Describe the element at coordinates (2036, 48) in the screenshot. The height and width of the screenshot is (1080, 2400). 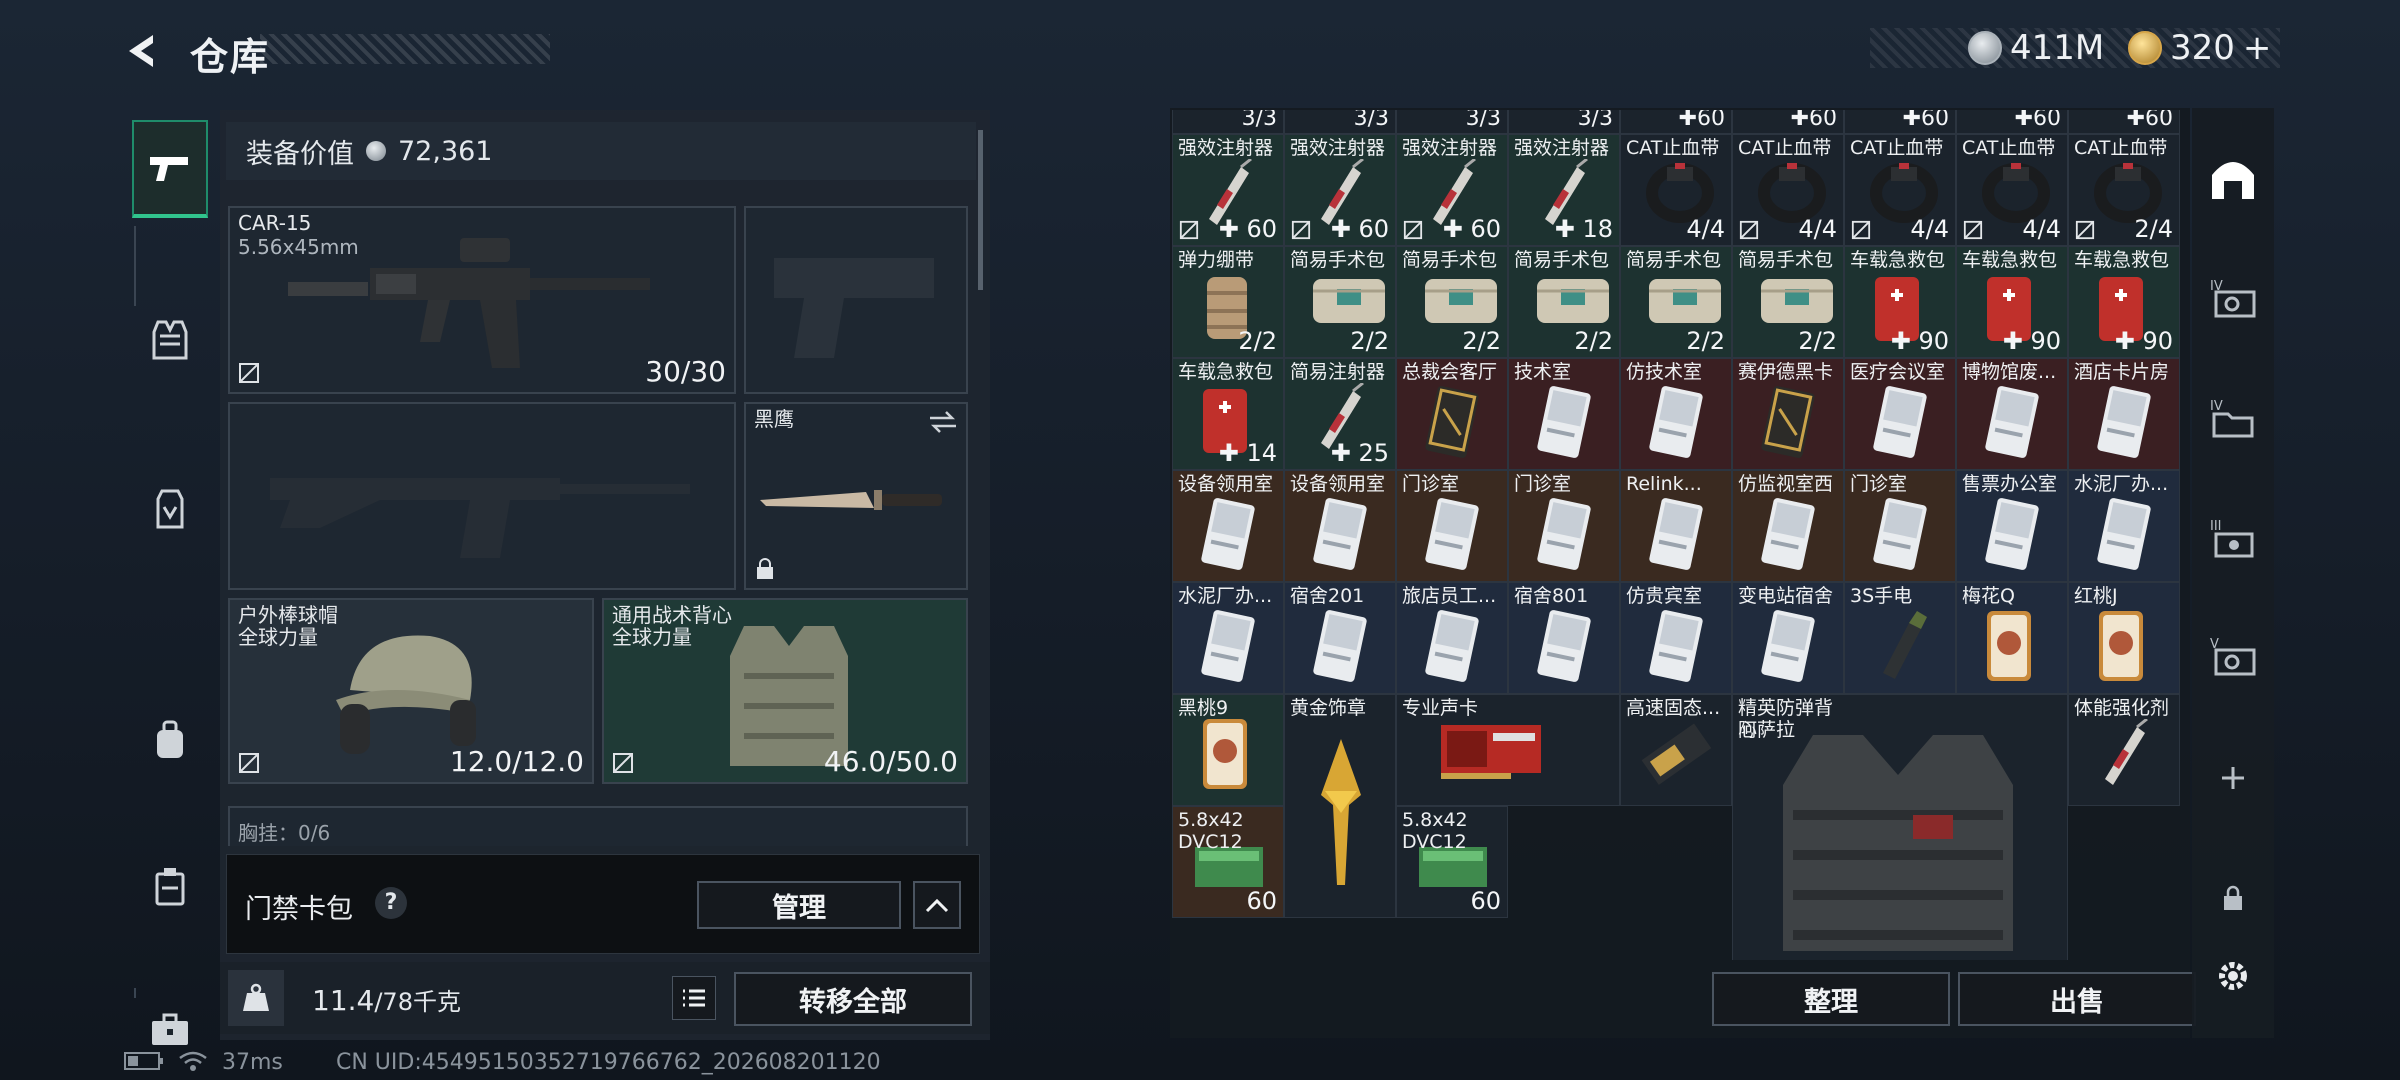
I see `silver-currency: 411M` at that location.